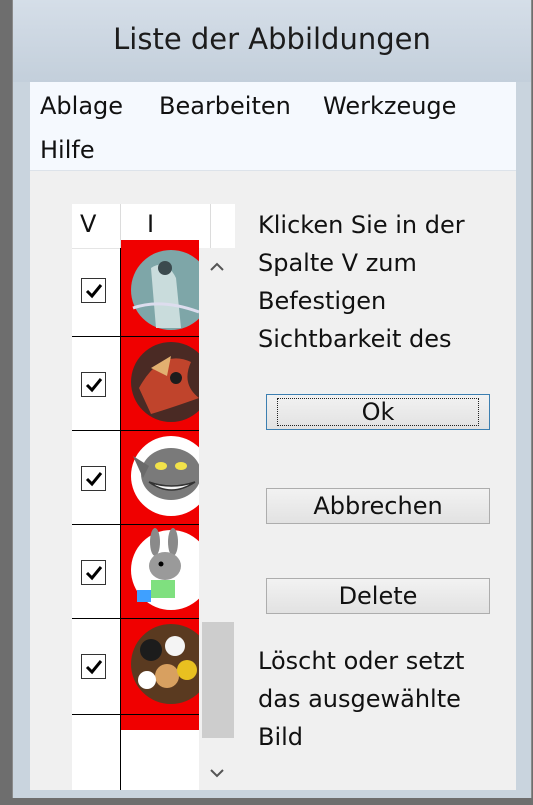 The image size is (533, 805). I want to click on scroll-up-arrow-icon, so click(217, 267).